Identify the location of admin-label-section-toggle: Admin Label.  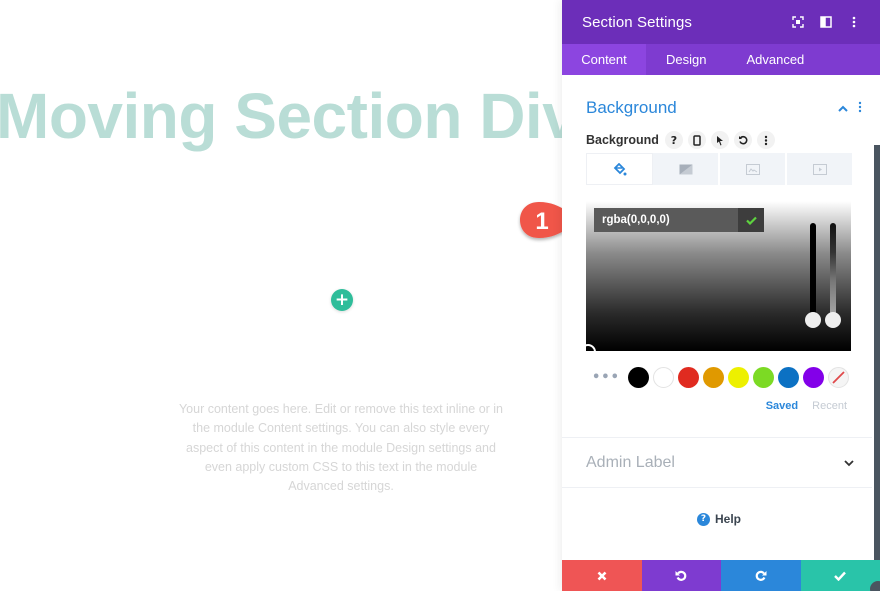
(720, 463).